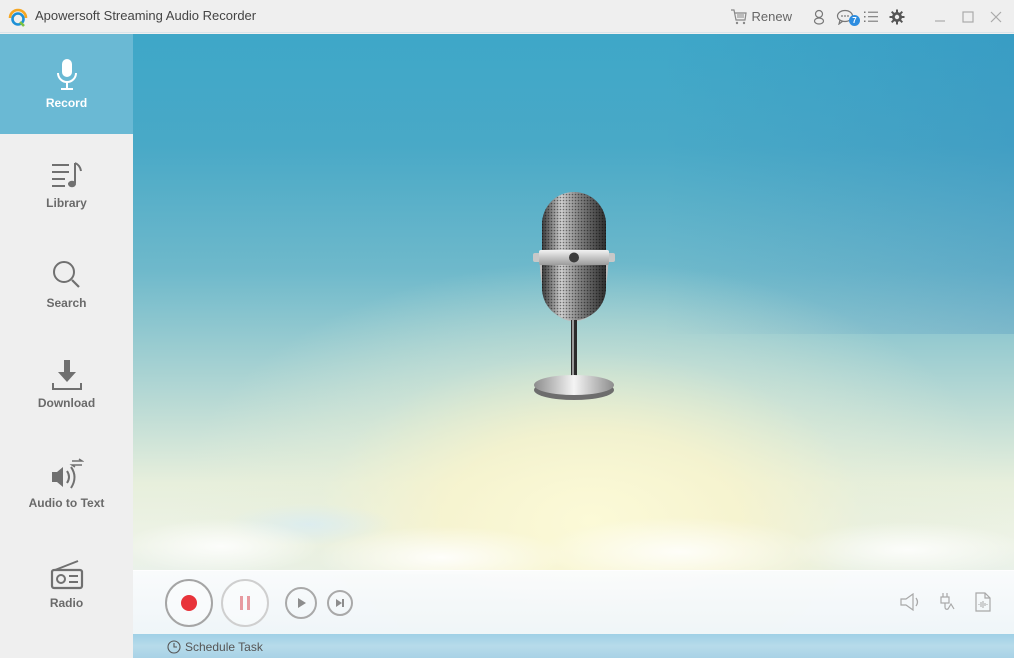 The image size is (1014, 658). I want to click on user-icon, so click(819, 17).